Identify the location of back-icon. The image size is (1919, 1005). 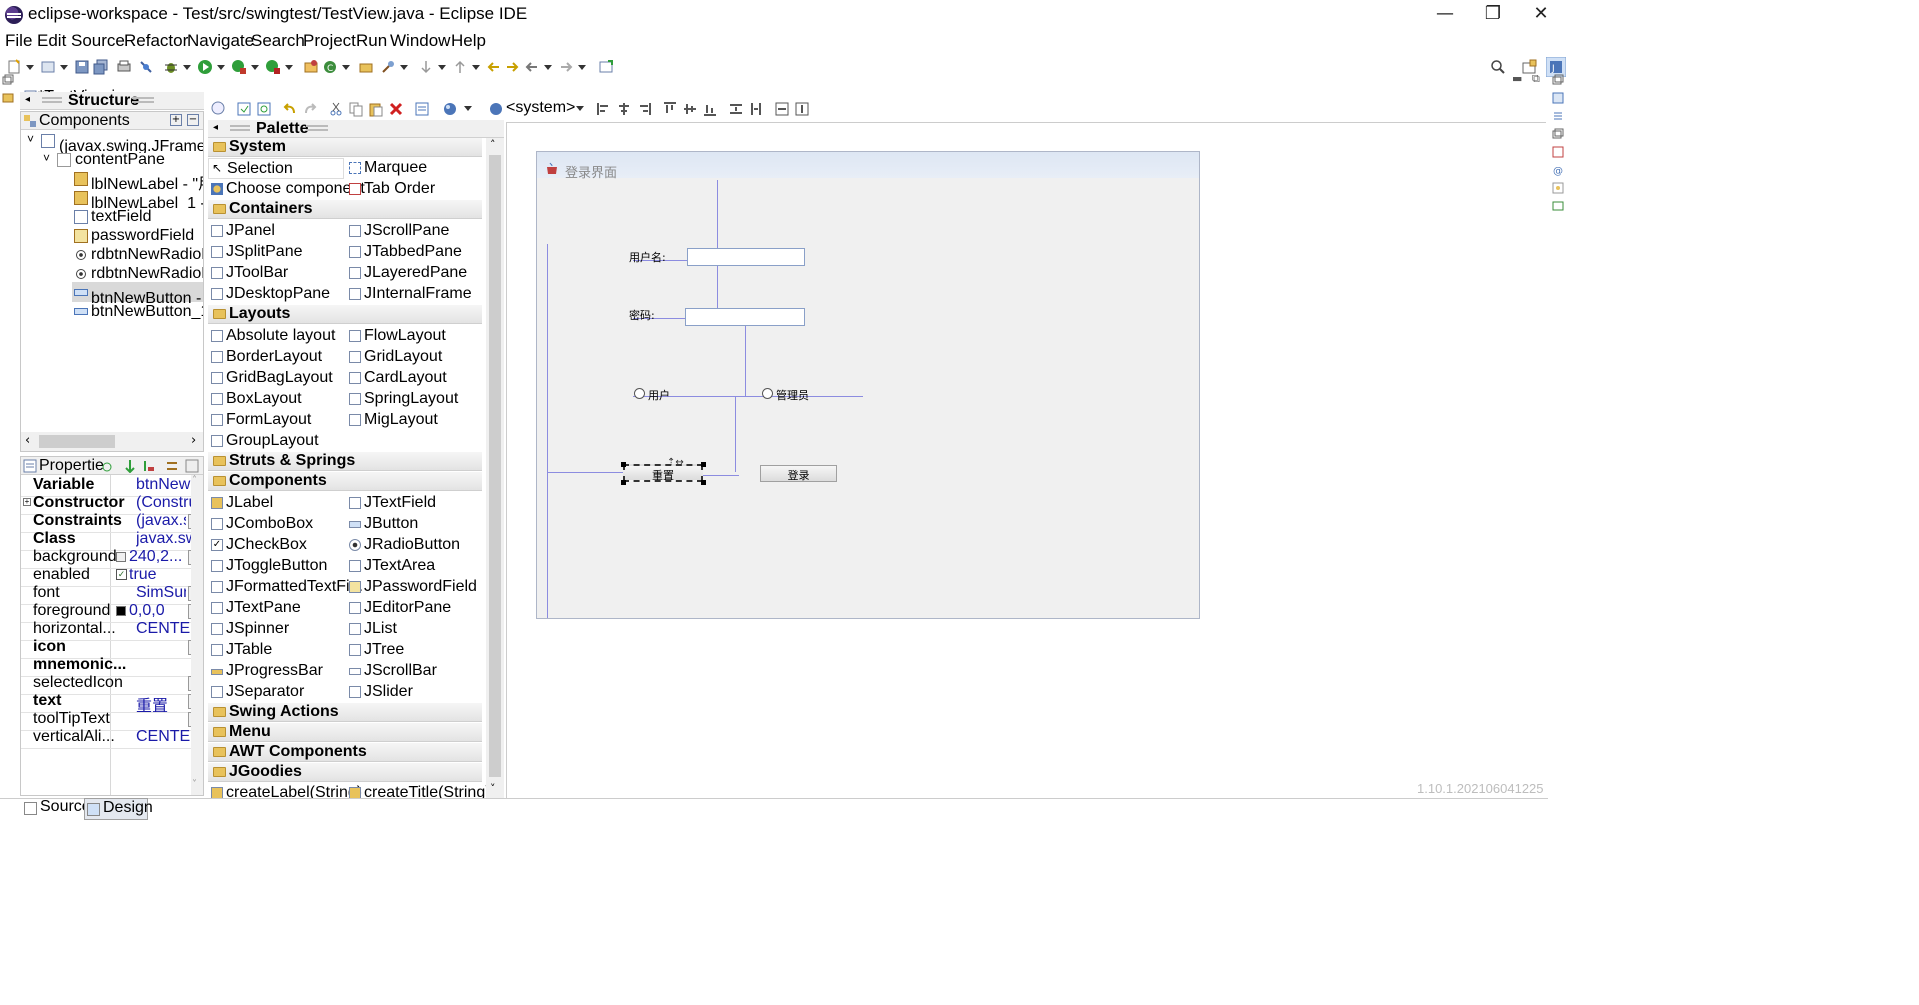
(532, 67).